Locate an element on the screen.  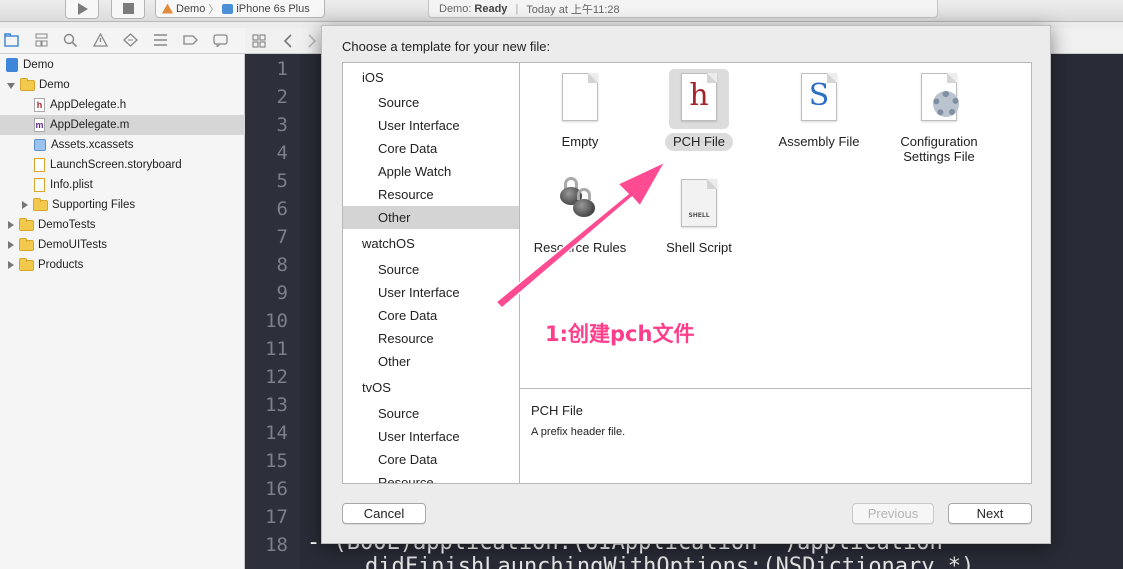
template-label: PCH File is located at coordinates (698, 142).